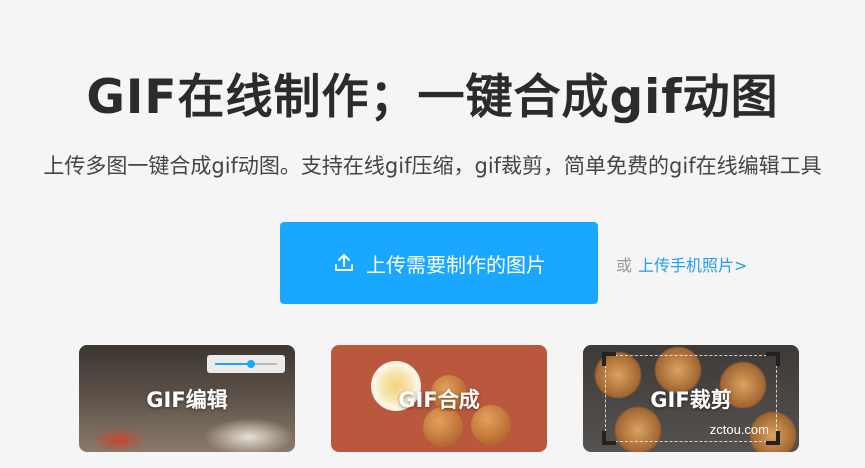 The width and height of the screenshot is (865, 468). Describe the element at coordinates (456, 264) in the screenshot. I see `upload-button-label: 上传需要制作的图片` at that location.